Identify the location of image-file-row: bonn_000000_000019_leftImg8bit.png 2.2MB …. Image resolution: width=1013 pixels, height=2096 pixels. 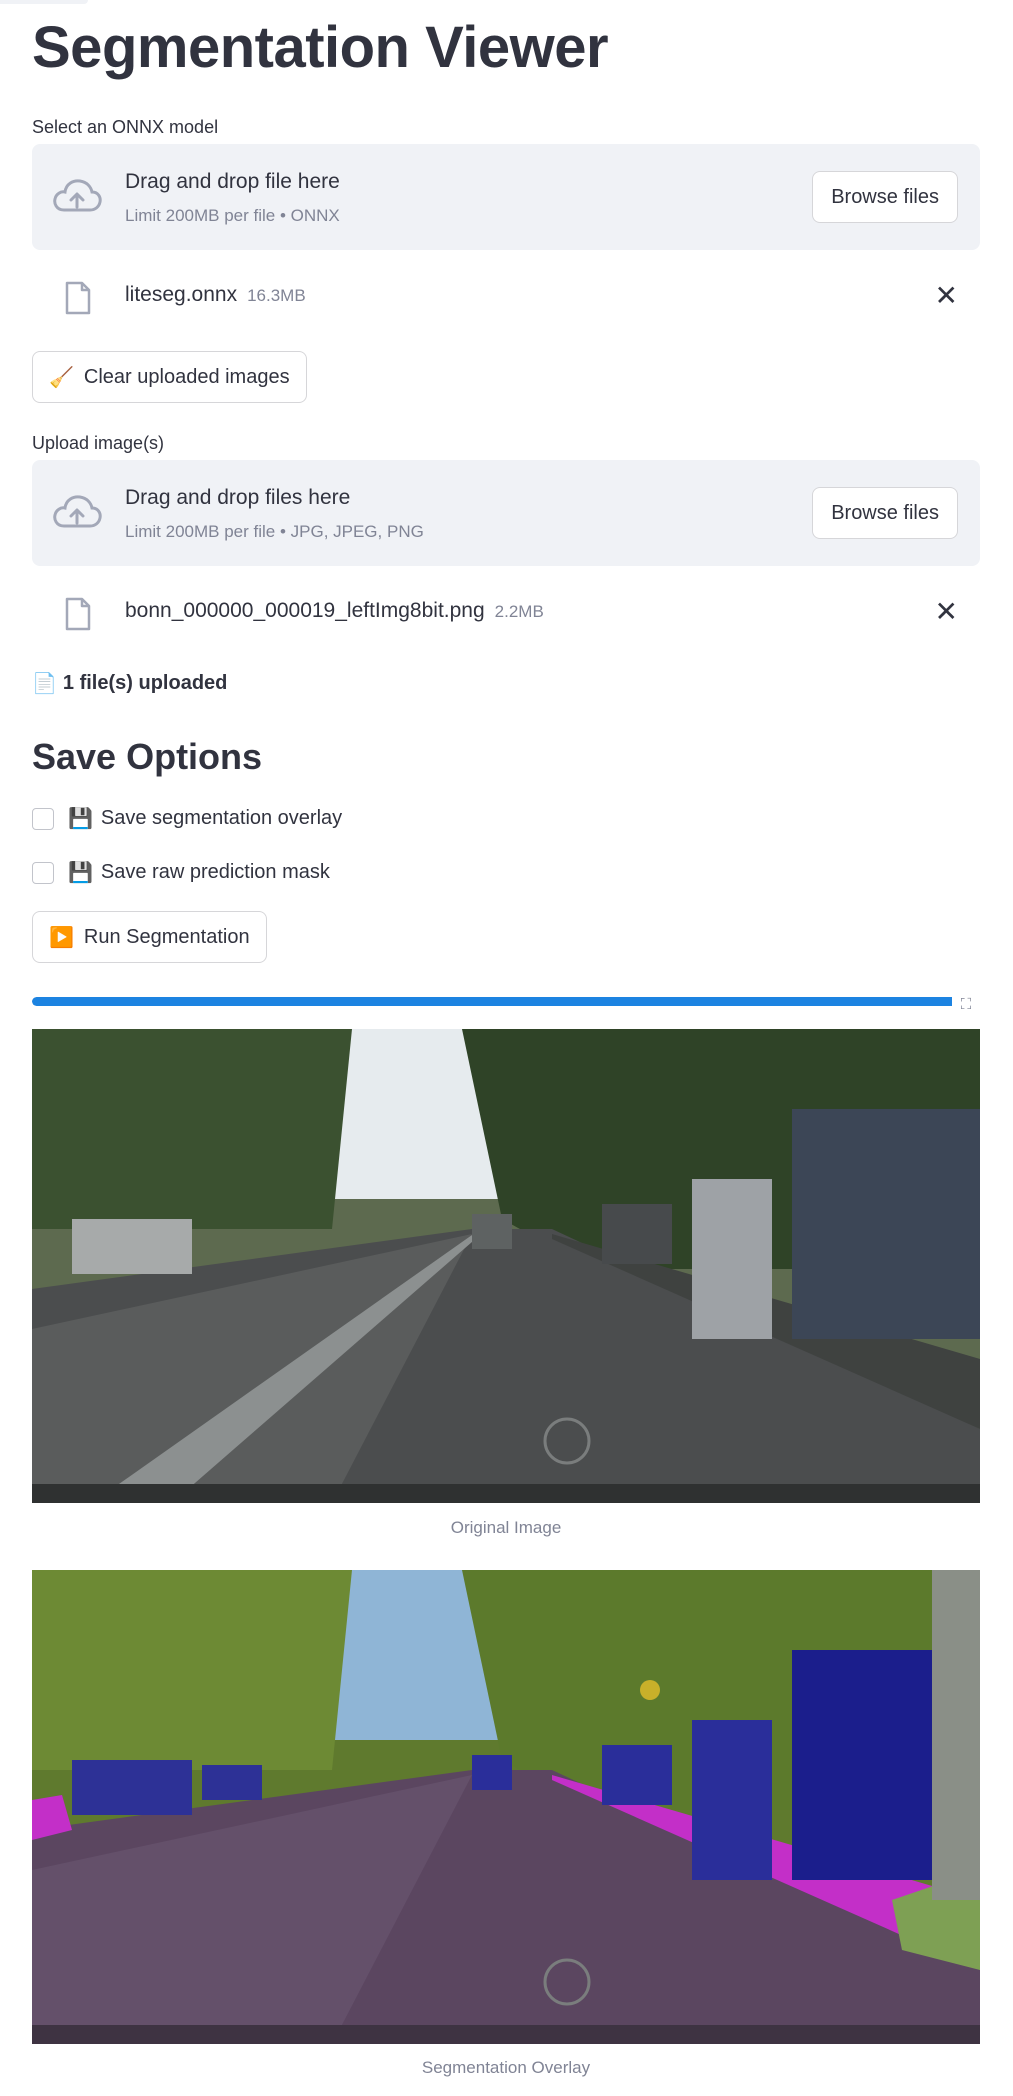
(506, 613).